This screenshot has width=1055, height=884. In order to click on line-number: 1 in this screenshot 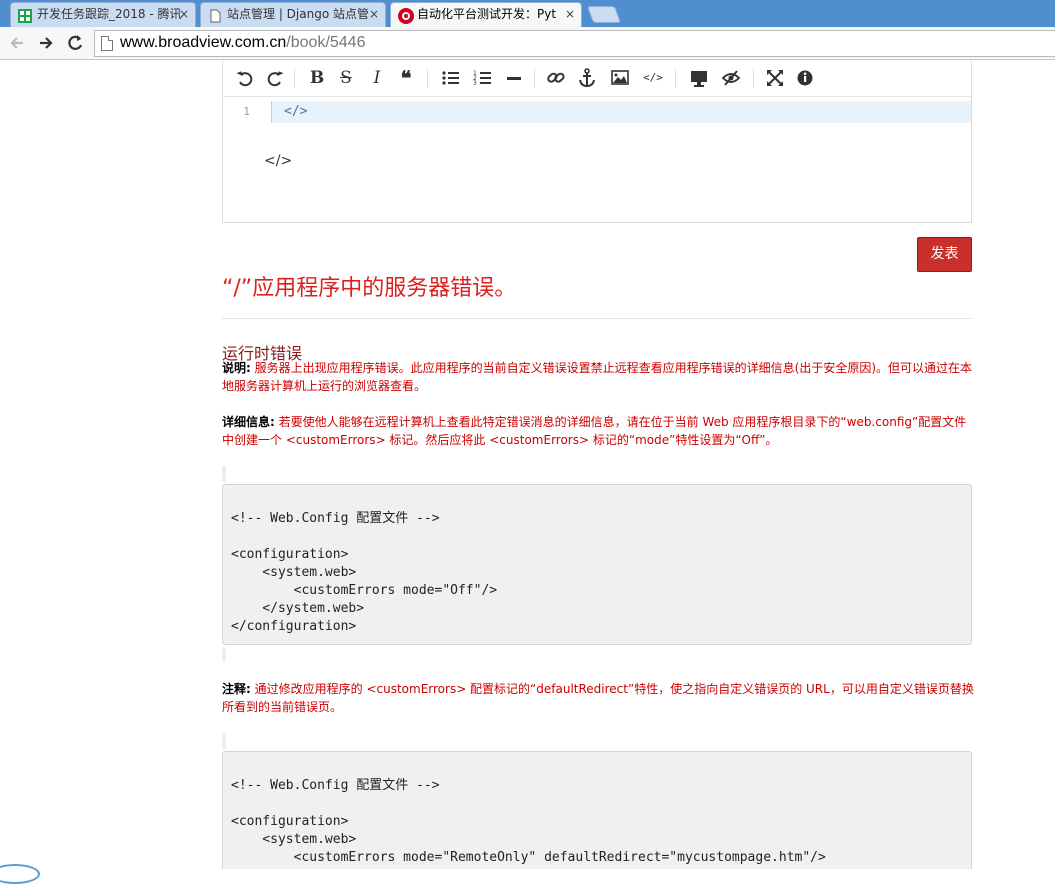, I will do `click(246, 111)`.